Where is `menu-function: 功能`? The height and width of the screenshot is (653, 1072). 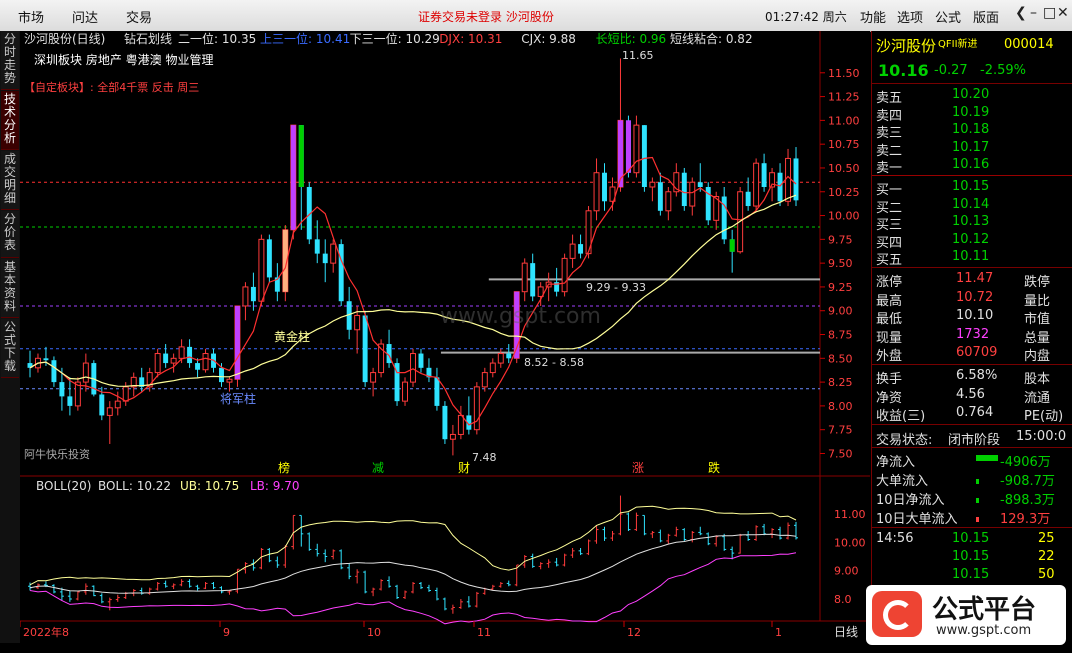 menu-function: 功能 is located at coordinates (873, 16).